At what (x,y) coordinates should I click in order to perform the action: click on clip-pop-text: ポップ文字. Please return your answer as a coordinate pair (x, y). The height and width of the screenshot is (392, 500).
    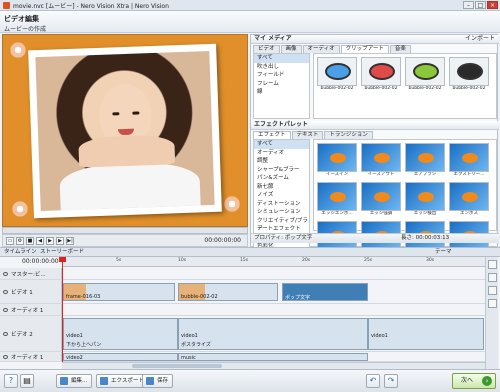
    Looking at the image, I should click on (325, 292).